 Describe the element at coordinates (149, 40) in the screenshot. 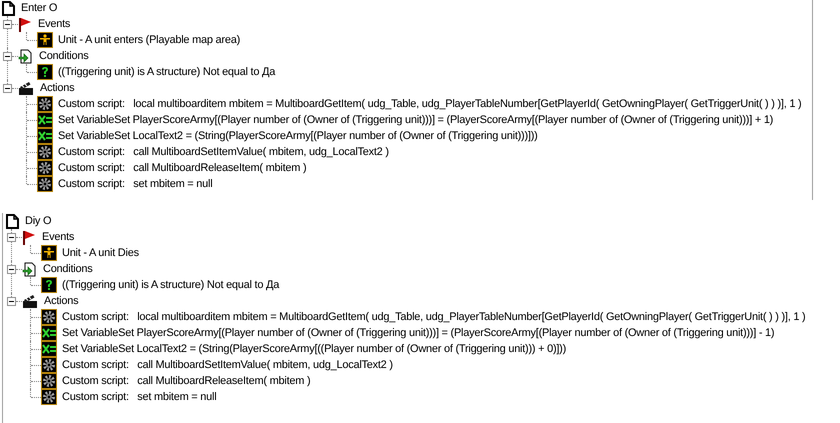

I see `tree-item-text: Unit - A unit enters (Playable map area)` at that location.